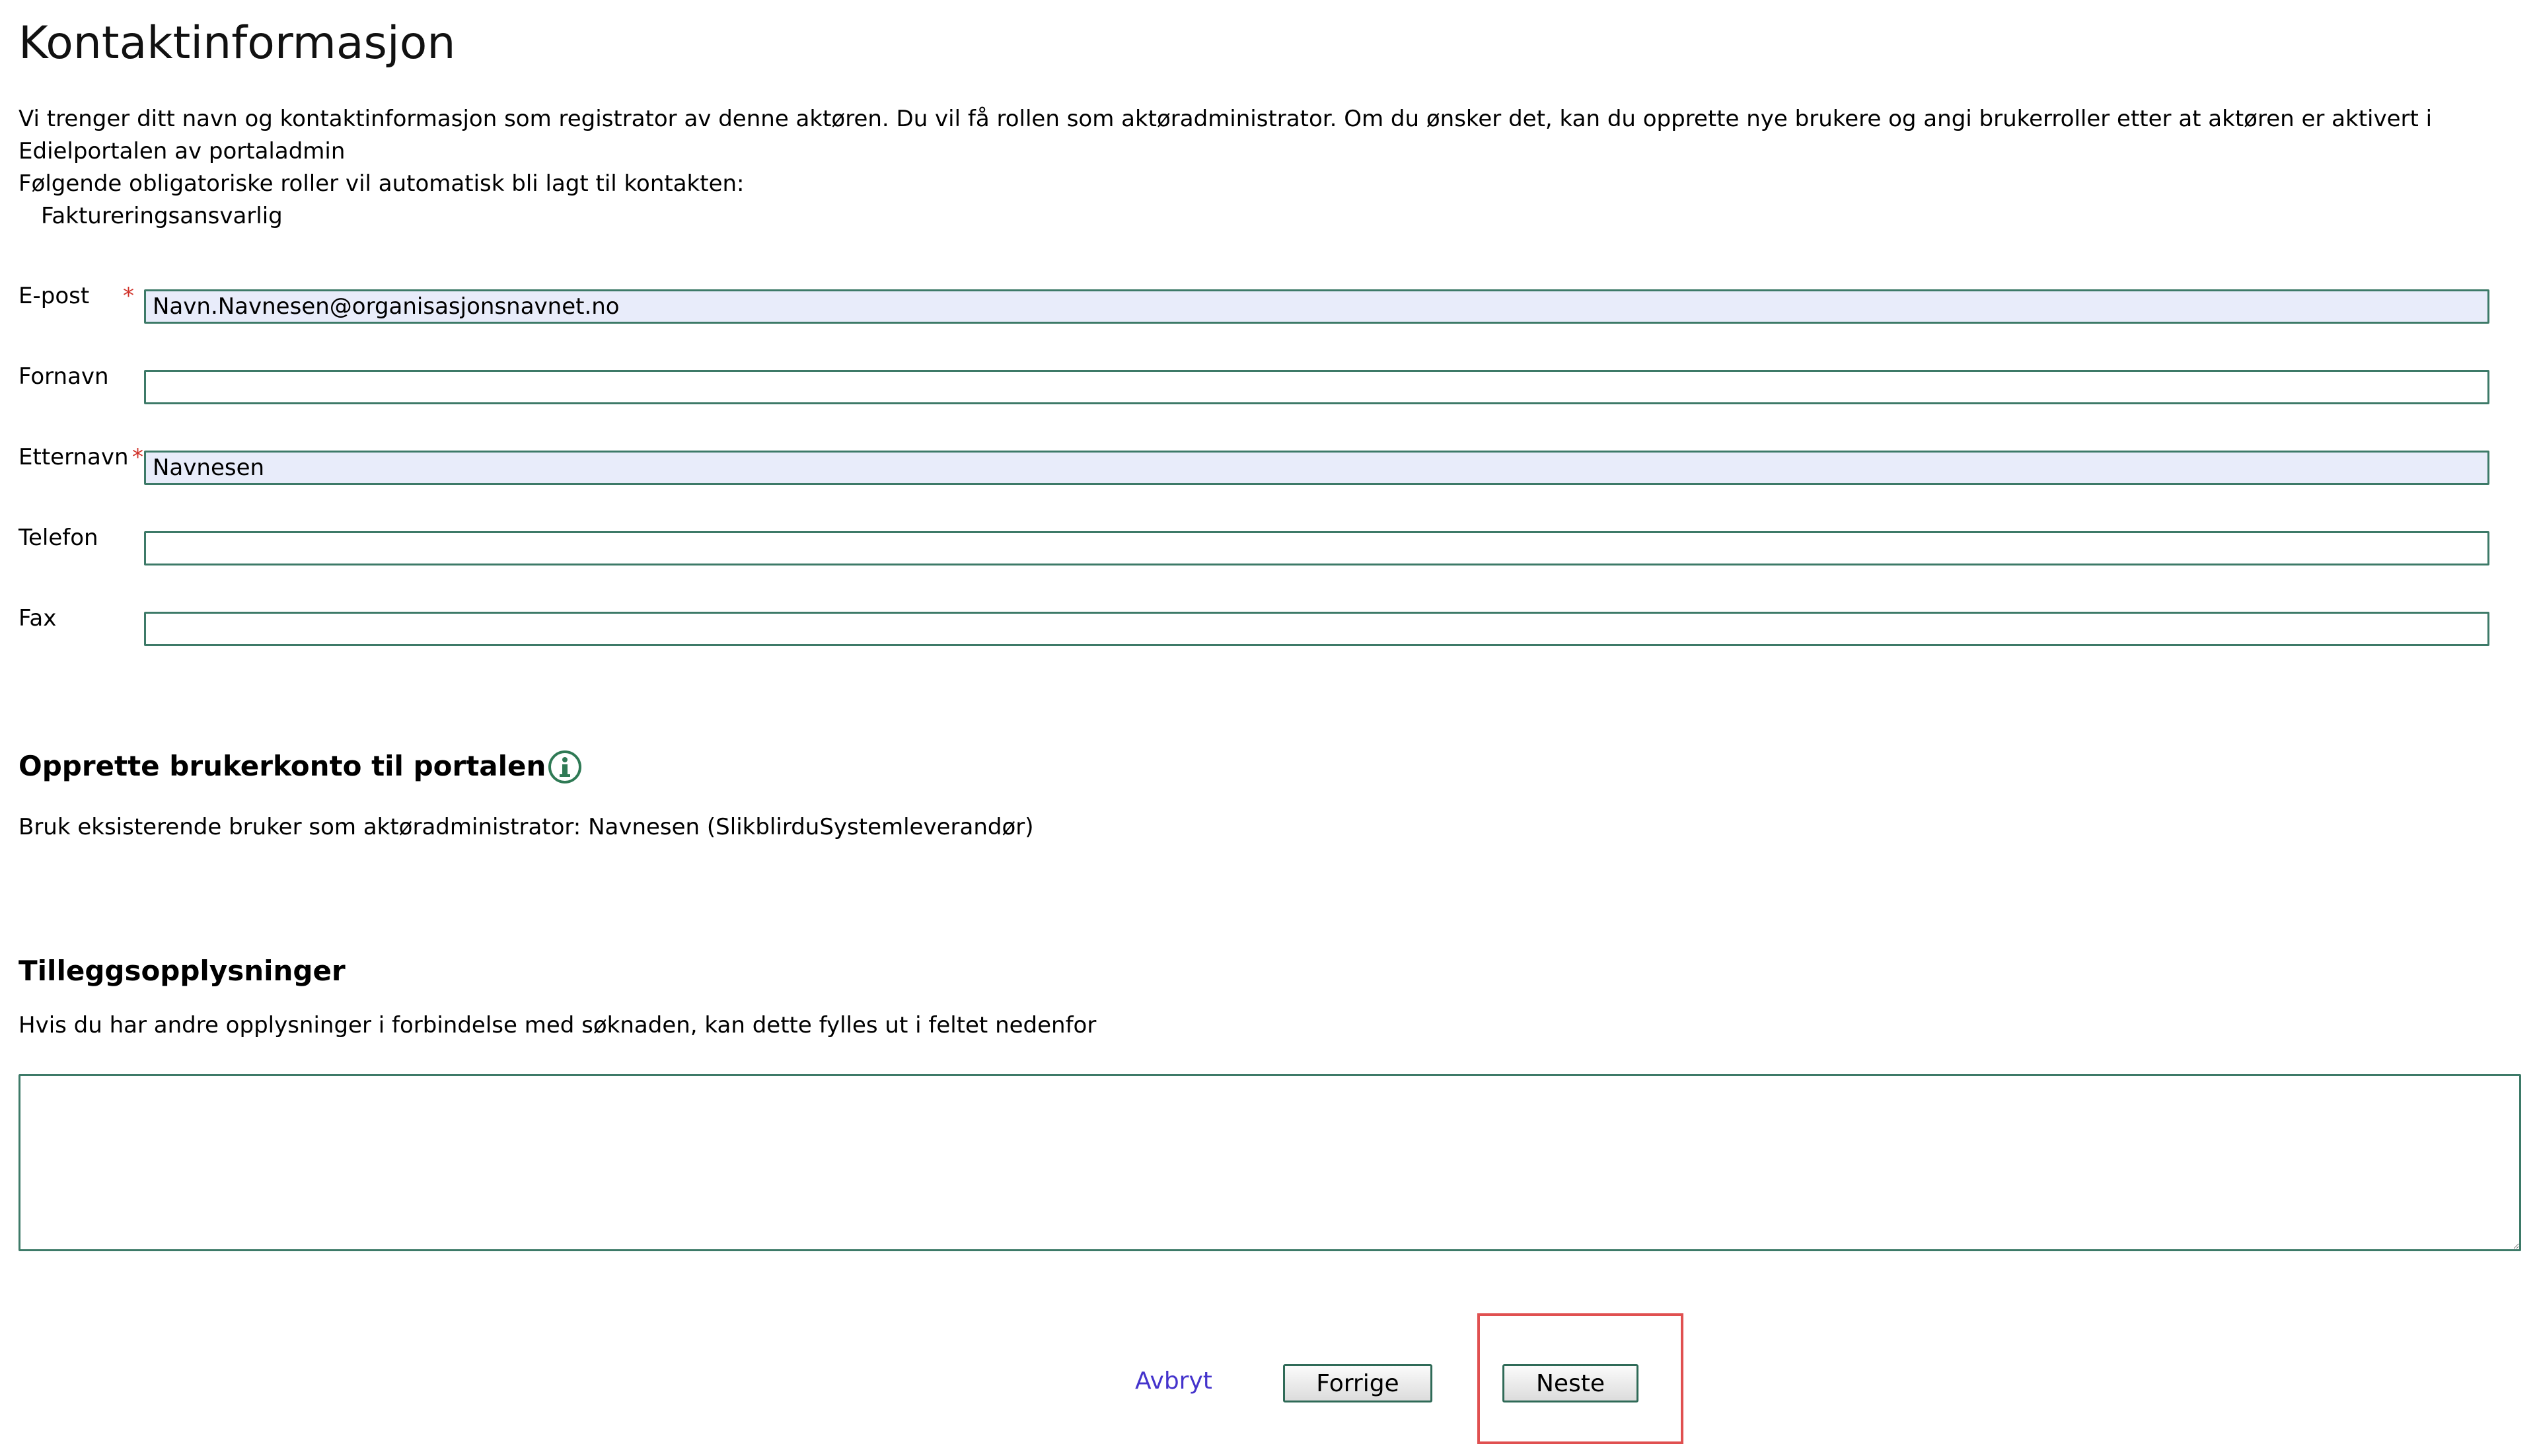 This screenshot has height=1456, width=2537. I want to click on first-name-label: Fornavn, so click(63, 376).